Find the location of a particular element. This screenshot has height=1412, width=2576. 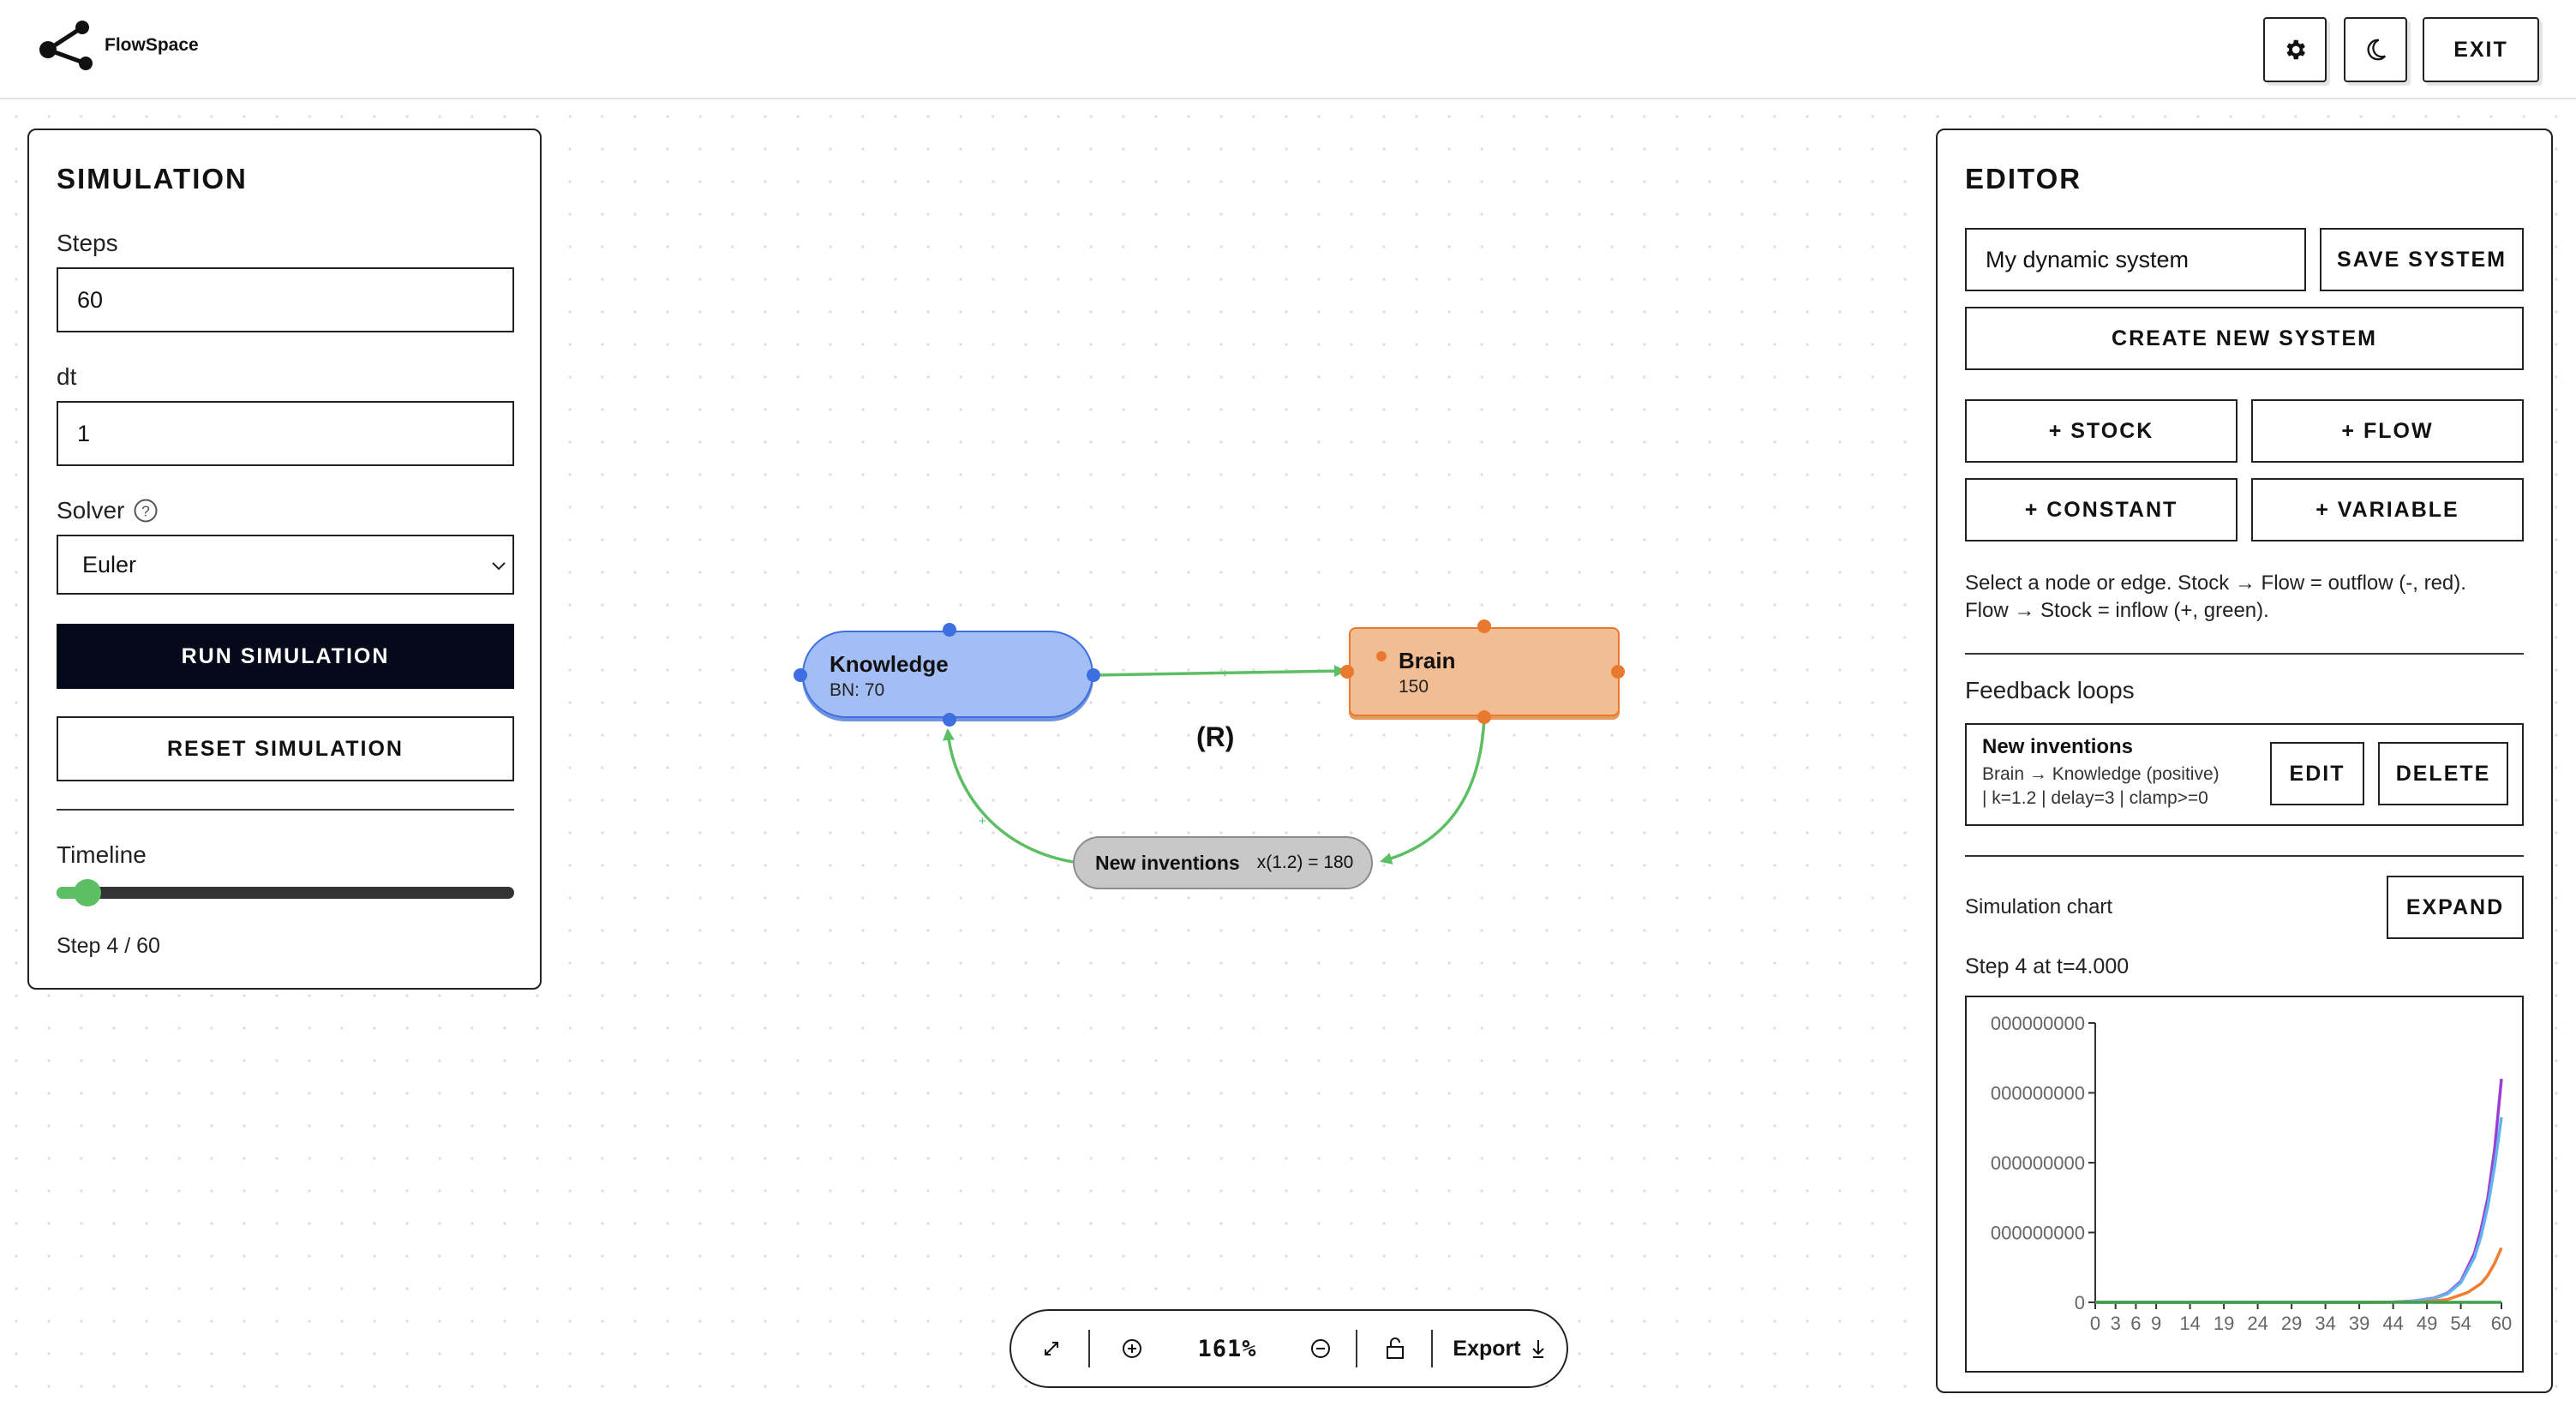

edge-knowledge-brain is located at coordinates (1219, 671).